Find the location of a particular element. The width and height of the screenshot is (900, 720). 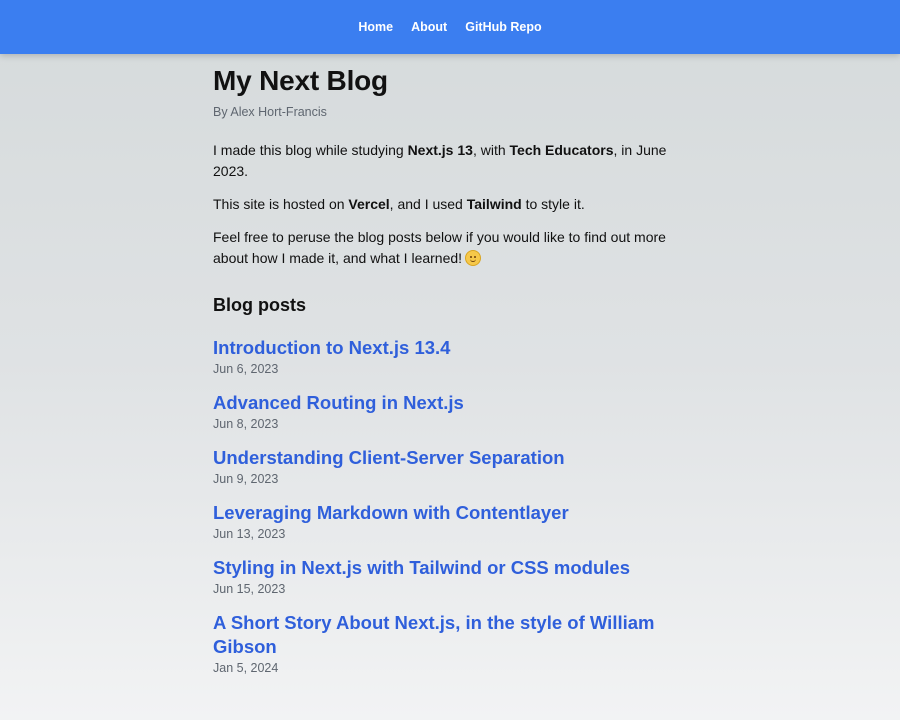

blog-posts-heading: Blog posts is located at coordinates (259, 305).